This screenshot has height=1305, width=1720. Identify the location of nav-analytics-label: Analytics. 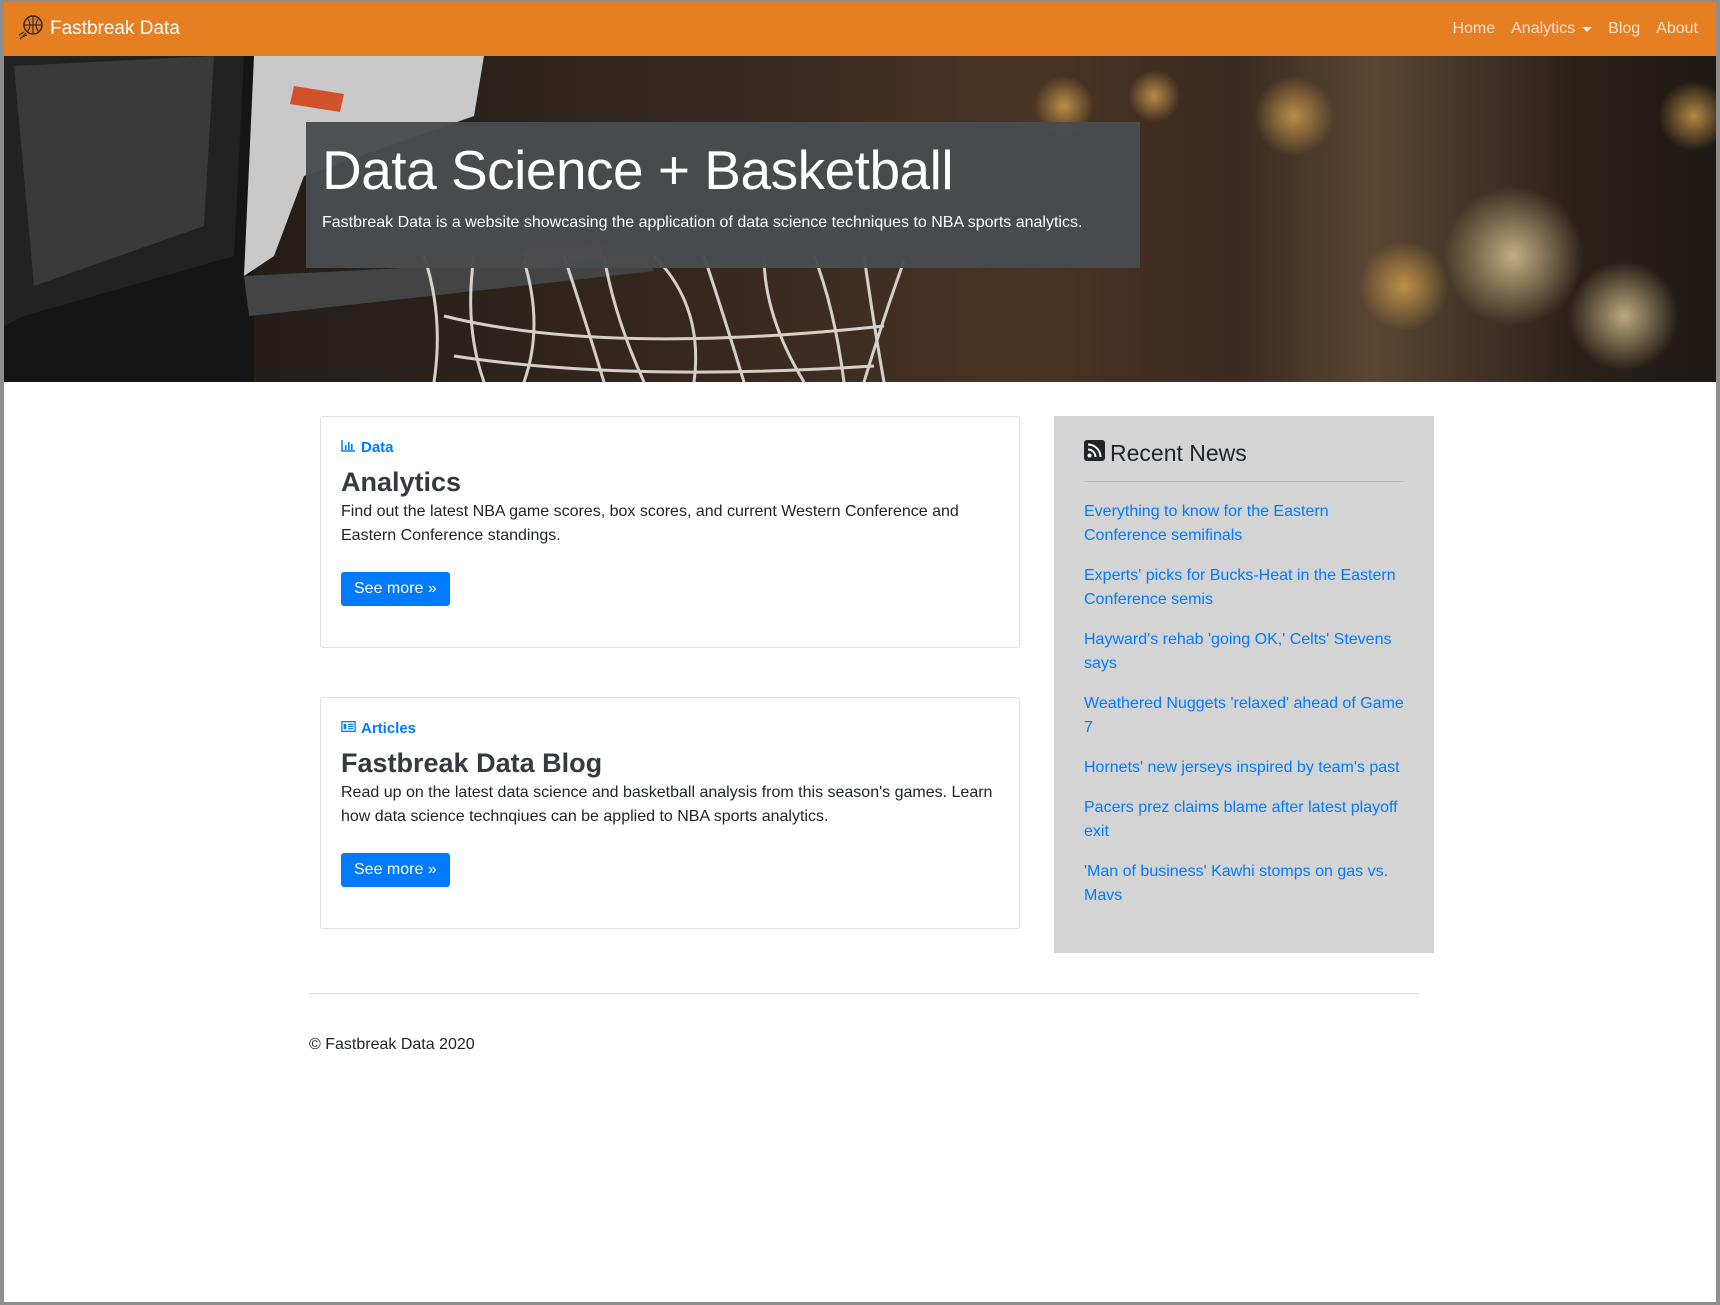
(1543, 28).